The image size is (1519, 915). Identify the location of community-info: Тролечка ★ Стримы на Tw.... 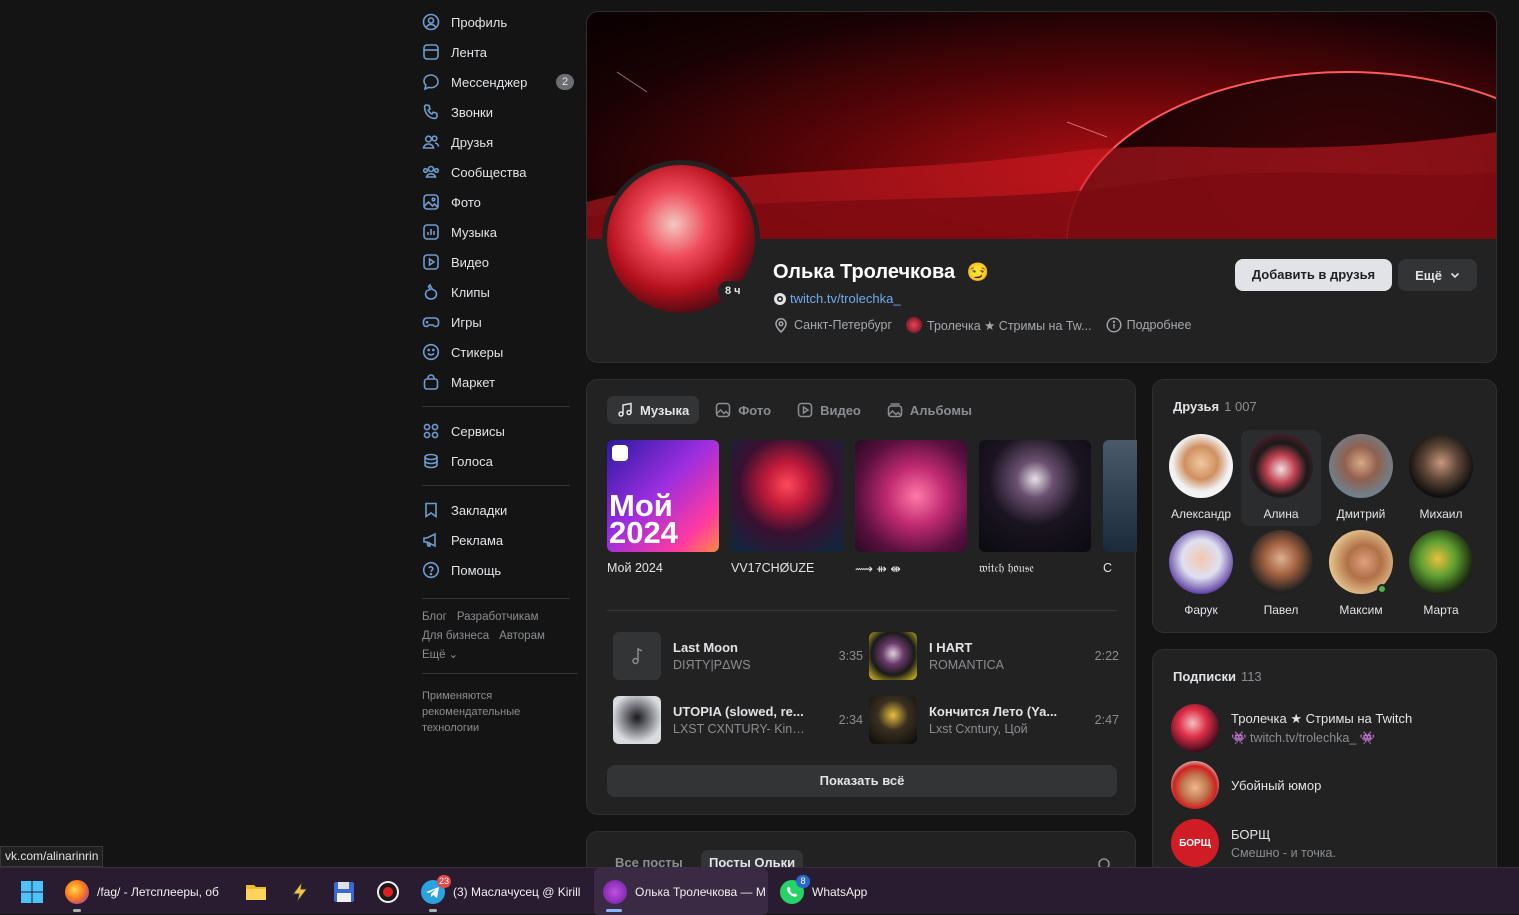
(999, 325).